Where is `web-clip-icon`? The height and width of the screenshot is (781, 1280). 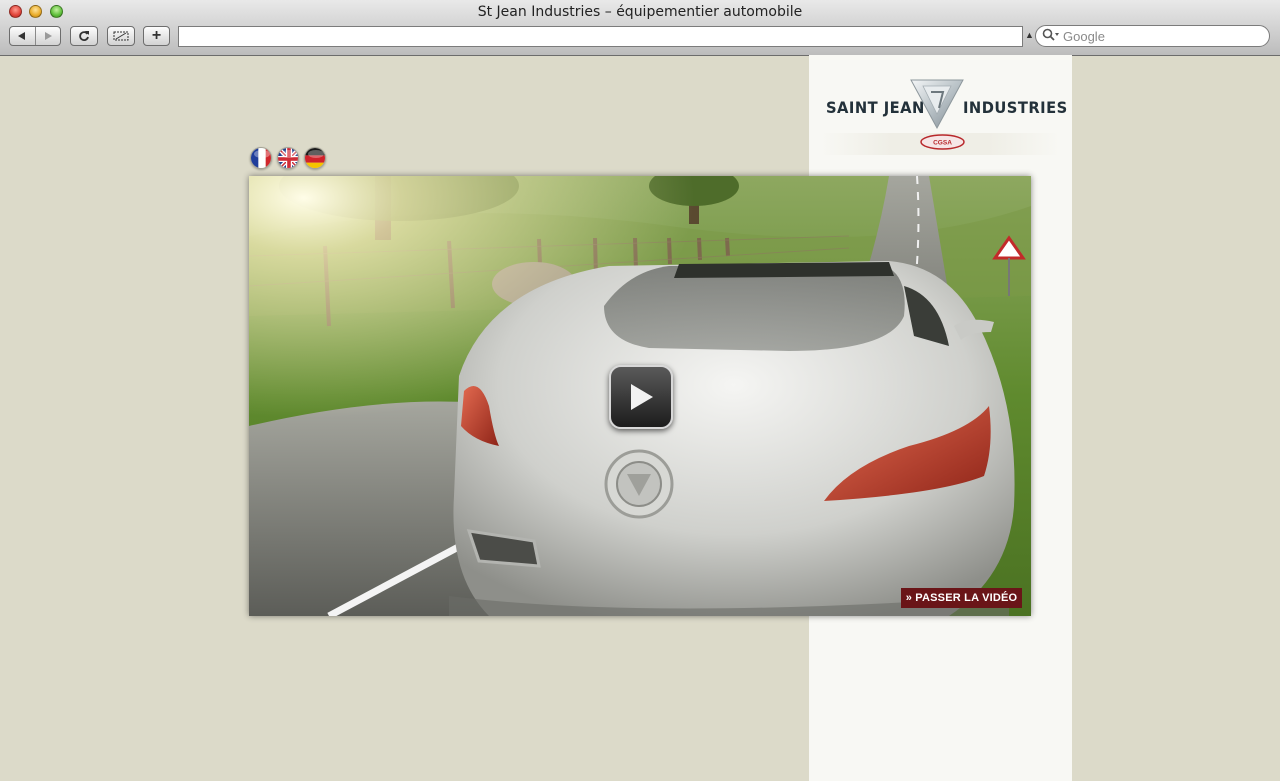 web-clip-icon is located at coordinates (121, 36).